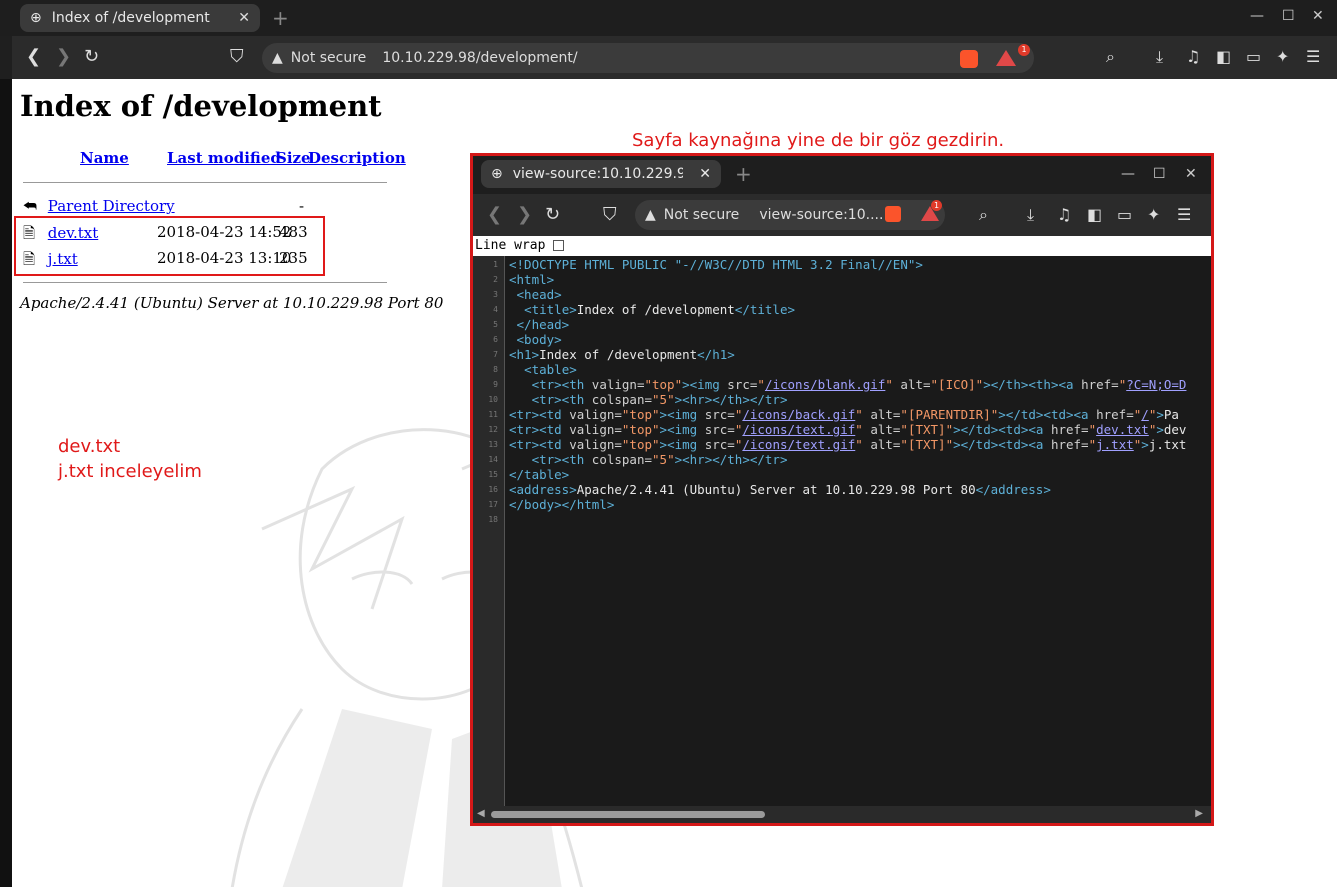  I want to click on line-number: 10, so click(493, 399).